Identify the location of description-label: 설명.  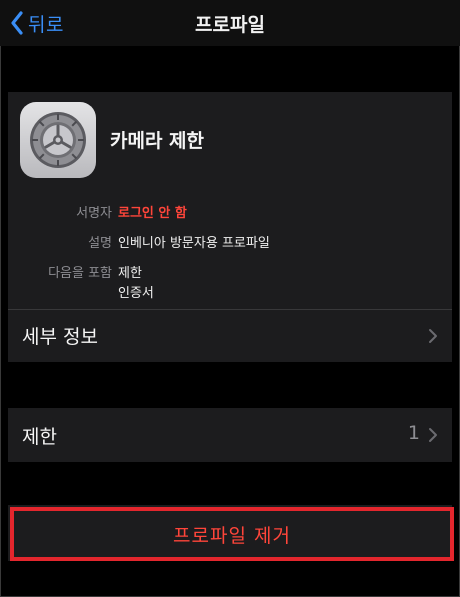
(100, 243).